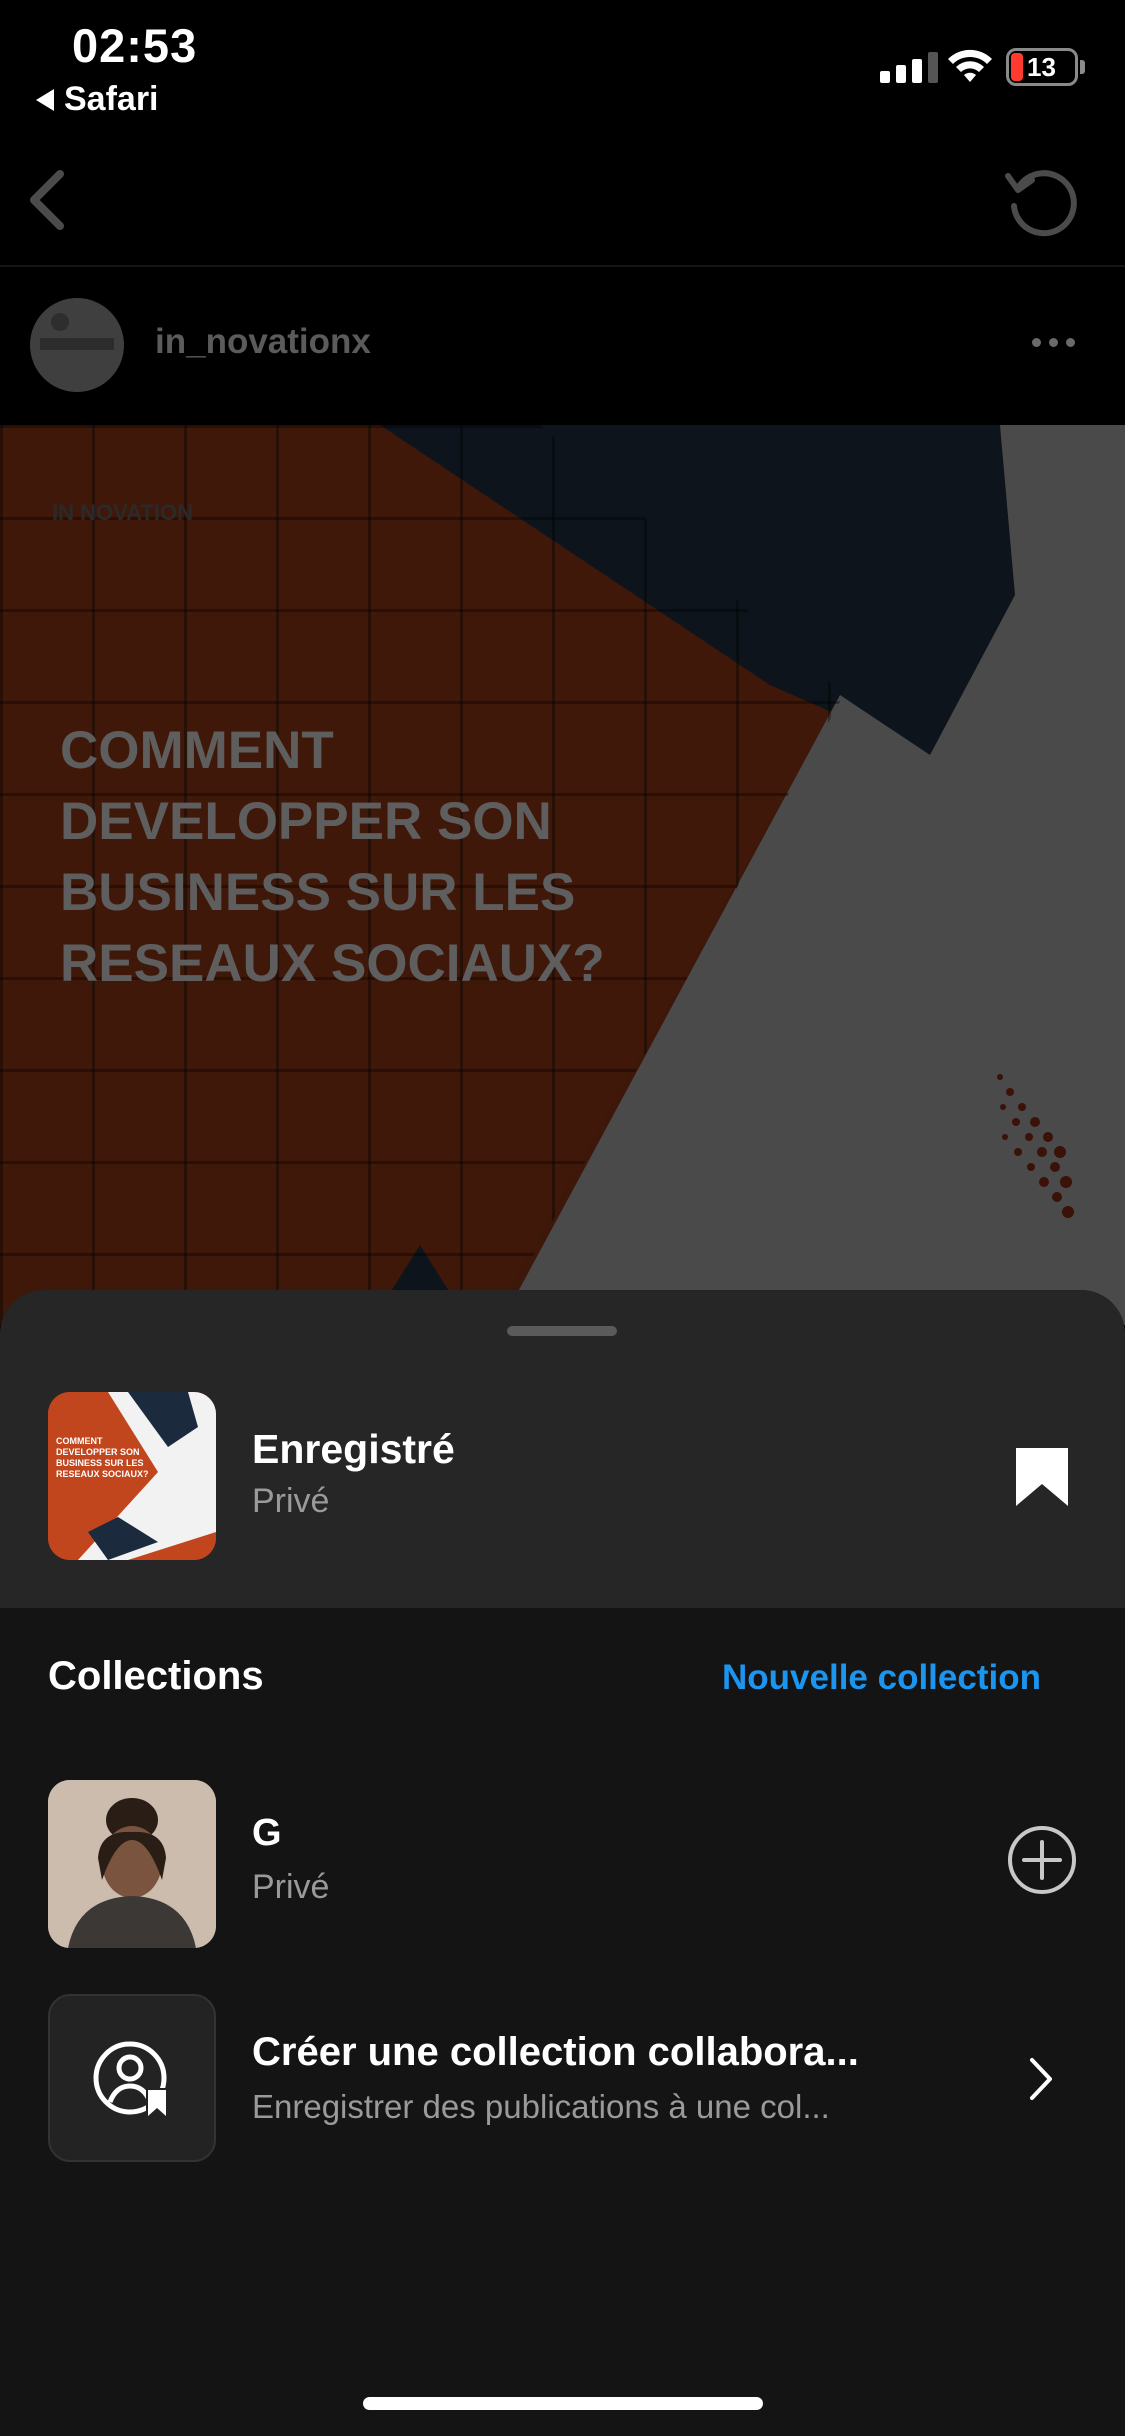 Image resolution: width=1125 pixels, height=2436 pixels. What do you see at coordinates (45, 99) in the screenshot?
I see `back-triangle-icon` at bounding box center [45, 99].